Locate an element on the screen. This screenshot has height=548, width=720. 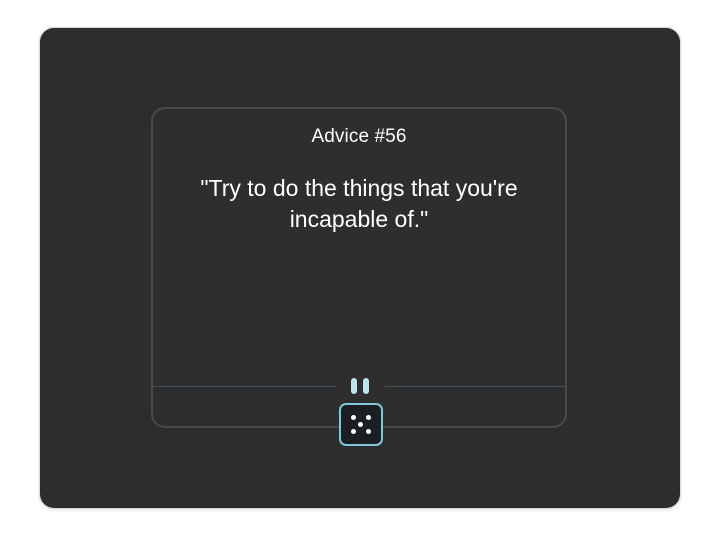
advice-title: Advice #56 is located at coordinates (359, 136).